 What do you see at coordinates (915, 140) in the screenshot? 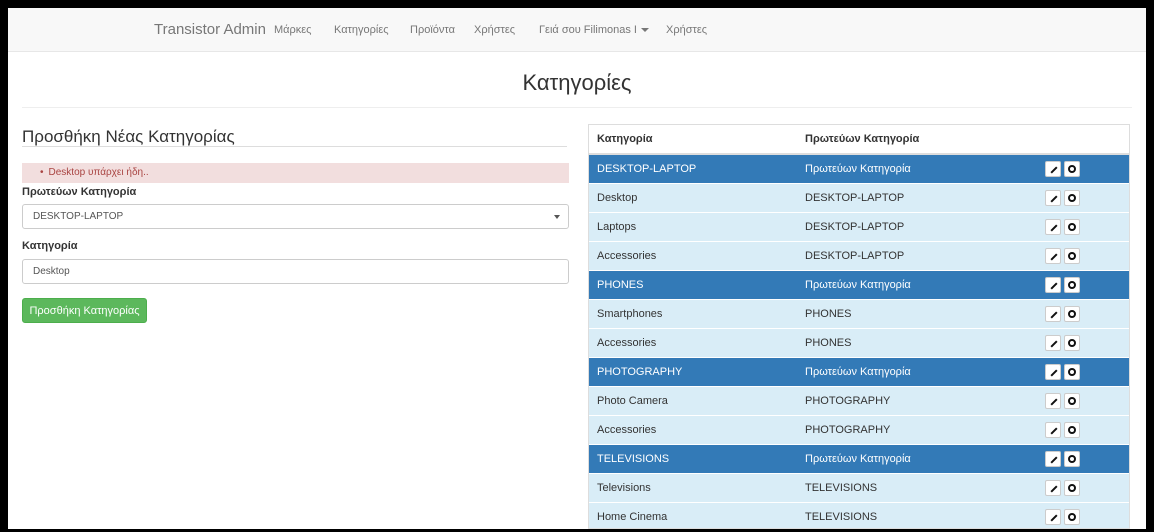
I see `column-header-parent: Πρωτεύων Κατηγορία` at bounding box center [915, 140].